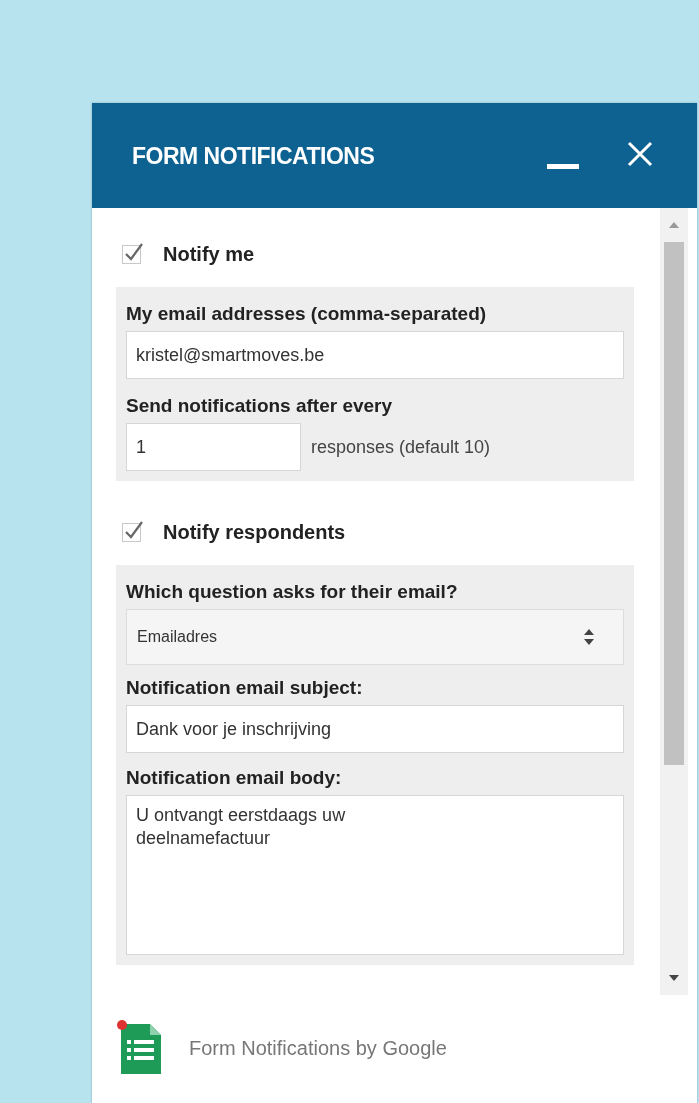 This screenshot has width=699, height=1103. Describe the element at coordinates (254, 532) in the screenshot. I see `checkbox-label: Notify respondents` at that location.